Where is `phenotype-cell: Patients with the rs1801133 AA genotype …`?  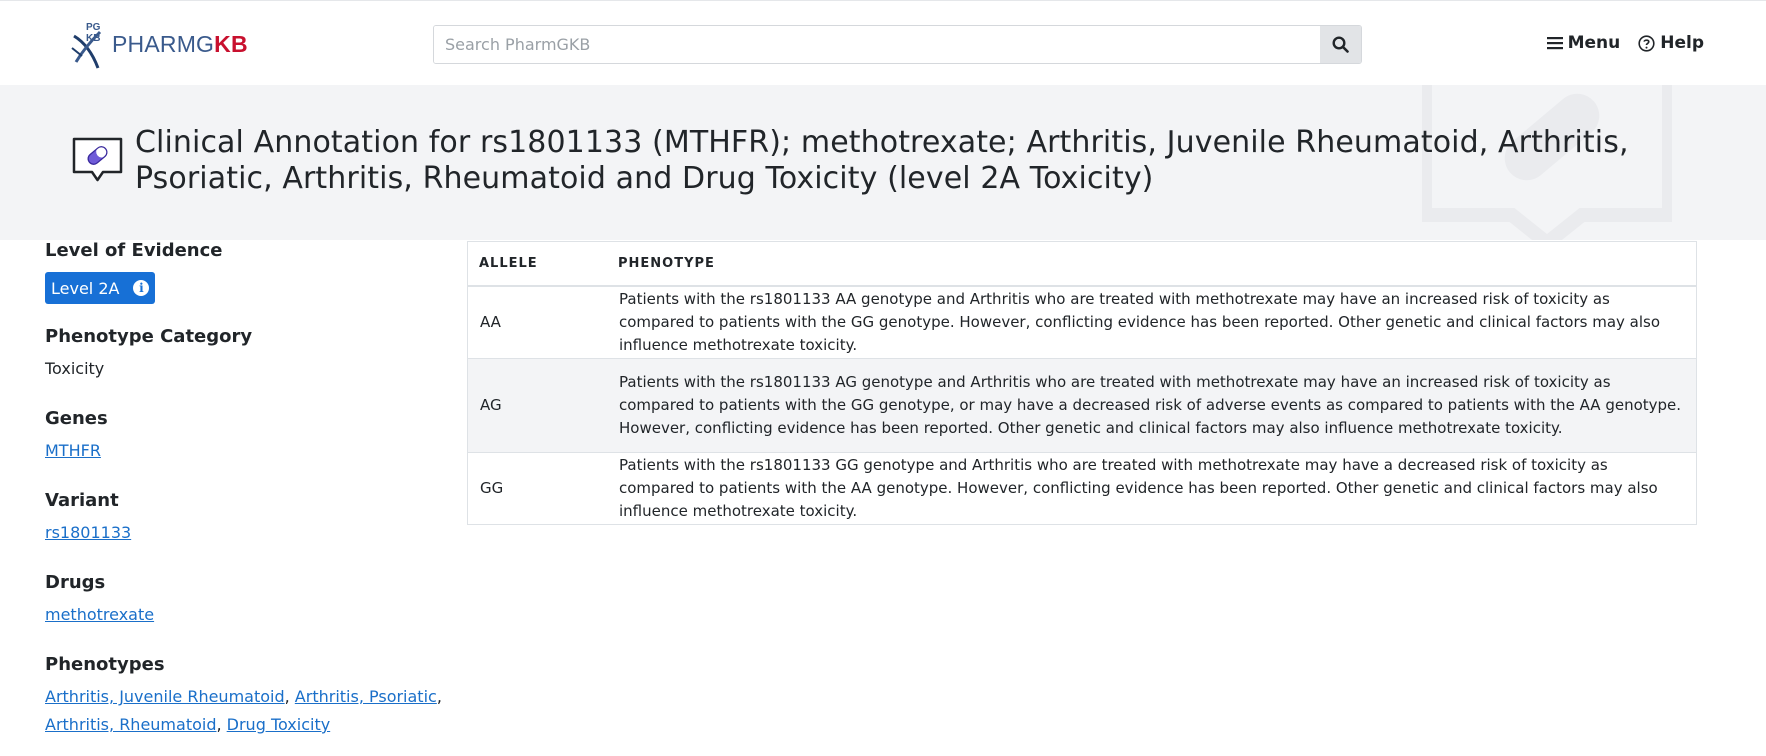
phenotype-cell: Patients with the rs1801133 AA genotype … is located at coordinates (1151, 321).